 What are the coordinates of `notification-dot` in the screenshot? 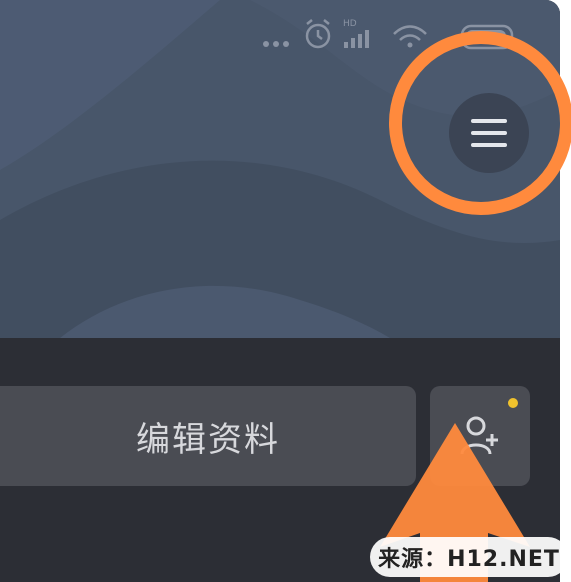 It's located at (513, 403).